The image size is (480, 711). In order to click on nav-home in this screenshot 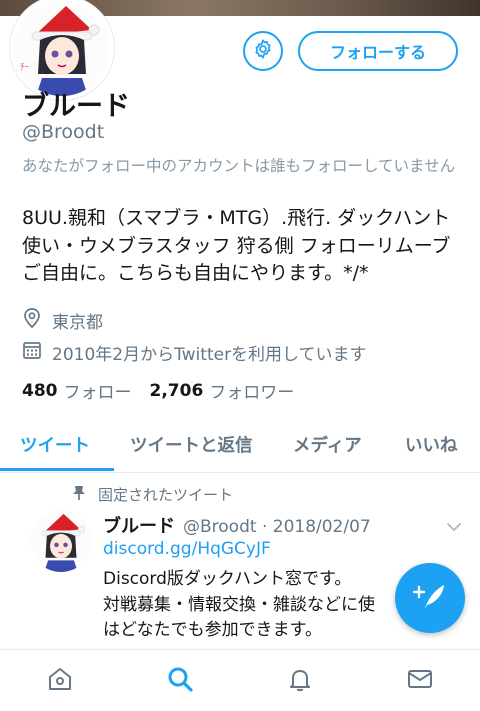, I will do `click(60, 681)`.